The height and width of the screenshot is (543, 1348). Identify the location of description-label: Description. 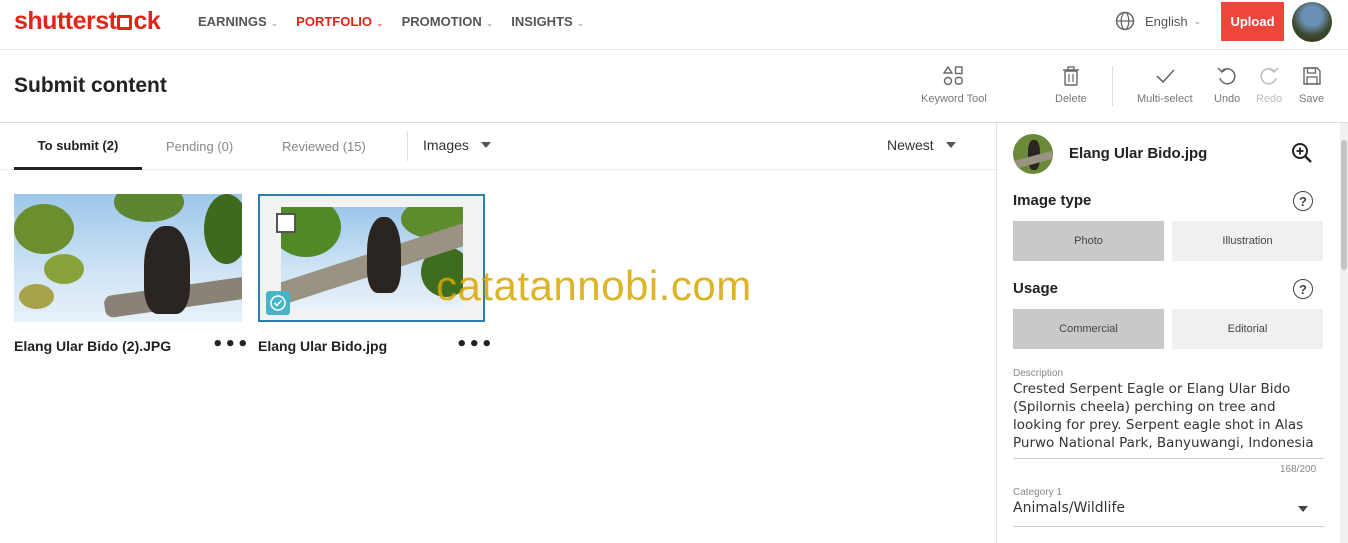
(1038, 373).